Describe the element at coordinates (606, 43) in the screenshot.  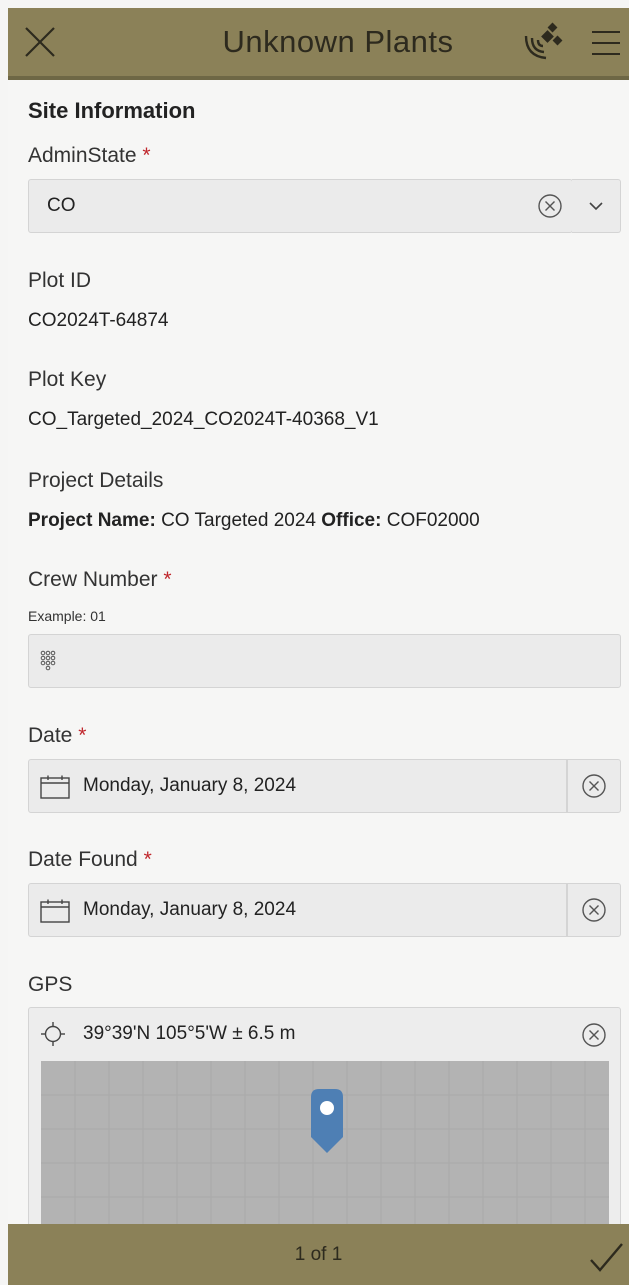
I see `hamburger-menu-icon` at that location.